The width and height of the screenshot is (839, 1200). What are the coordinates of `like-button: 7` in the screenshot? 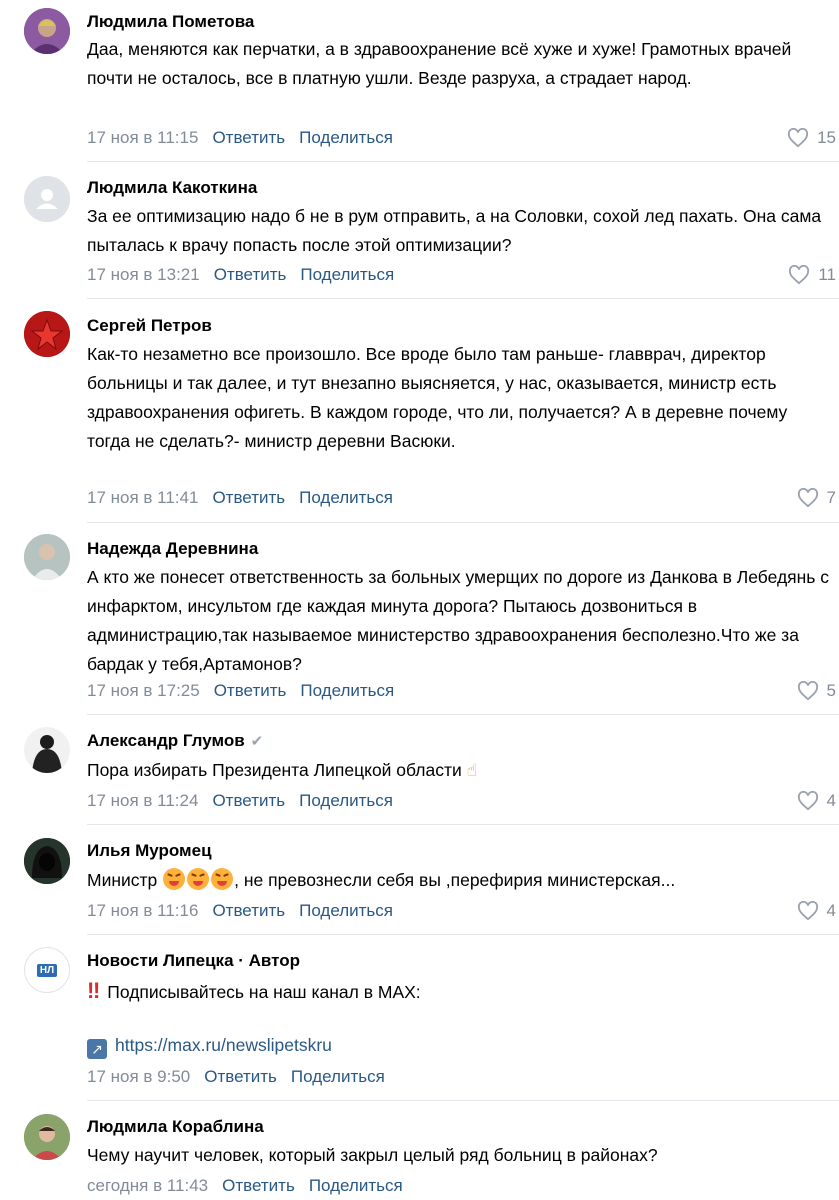 It's located at (816, 498).